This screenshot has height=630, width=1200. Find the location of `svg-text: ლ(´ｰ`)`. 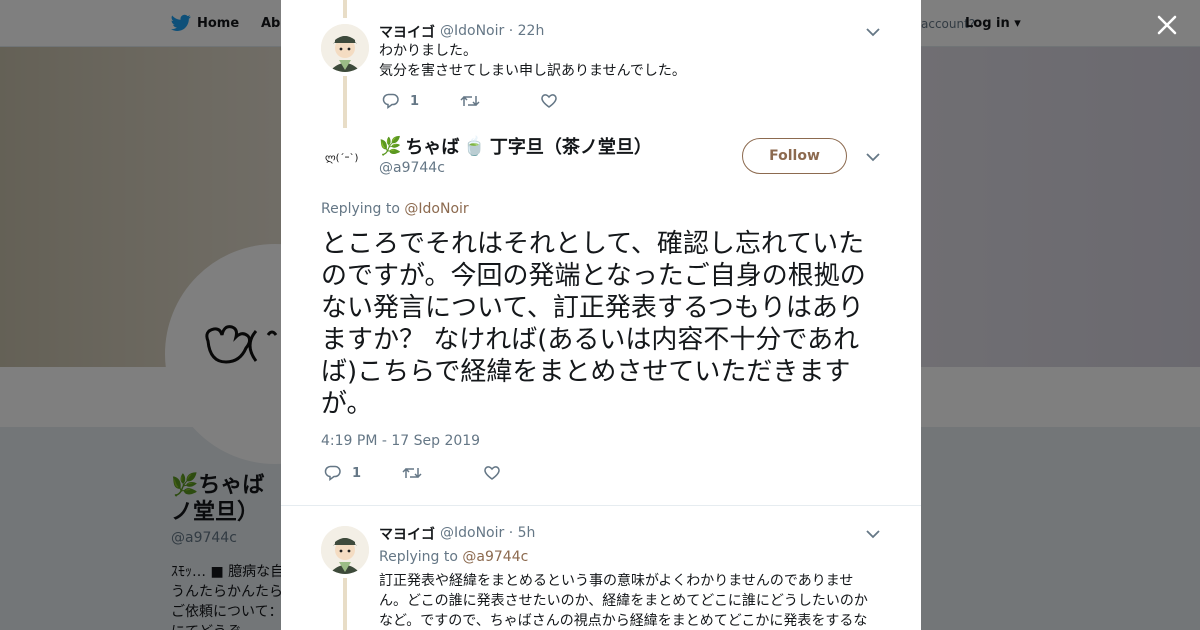

svg-text: ლ(´ｰ`) is located at coordinates (342, 158).